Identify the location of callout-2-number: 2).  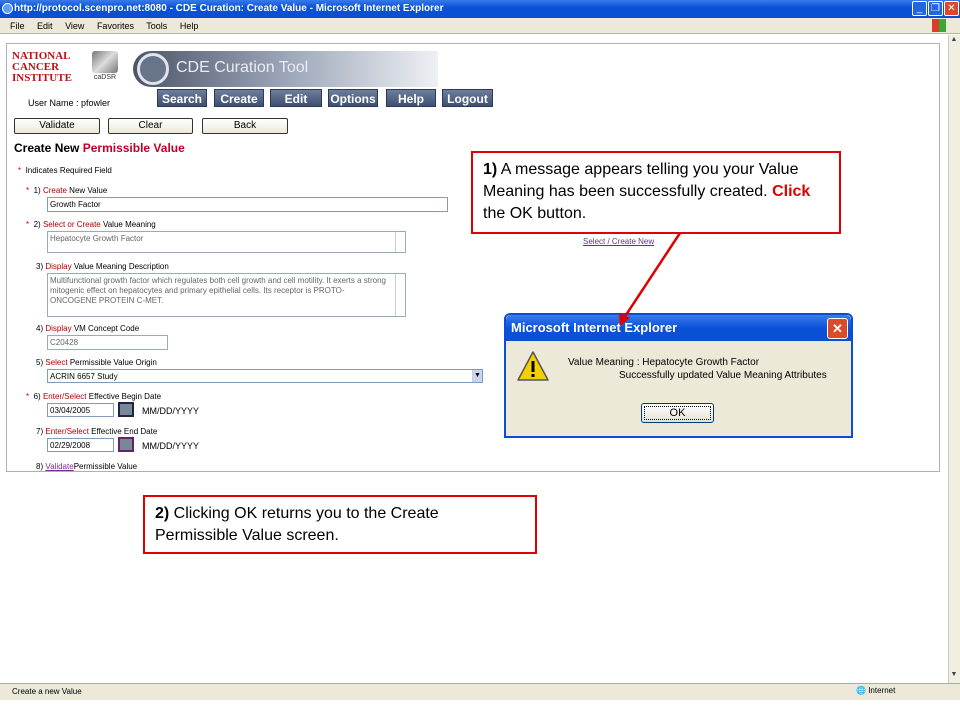
(162, 513).